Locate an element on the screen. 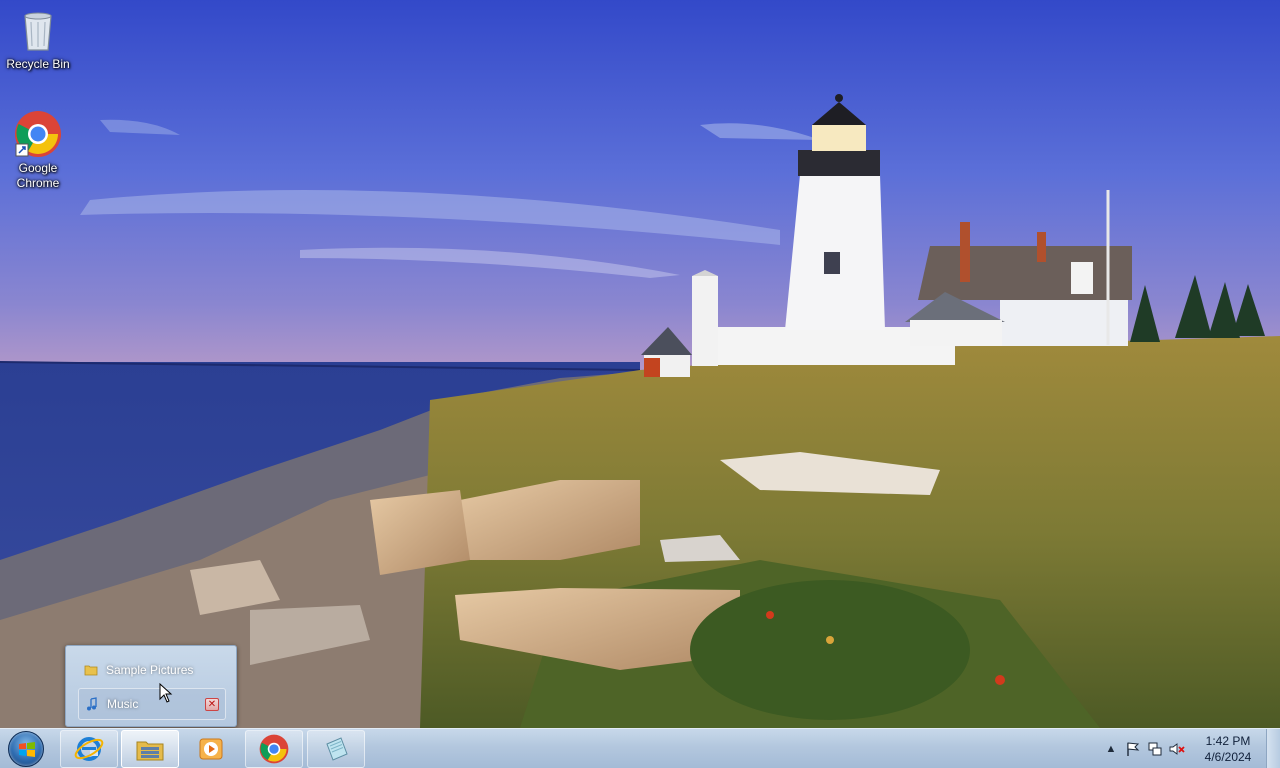  folder-library-icon is located at coordinates (150, 749).